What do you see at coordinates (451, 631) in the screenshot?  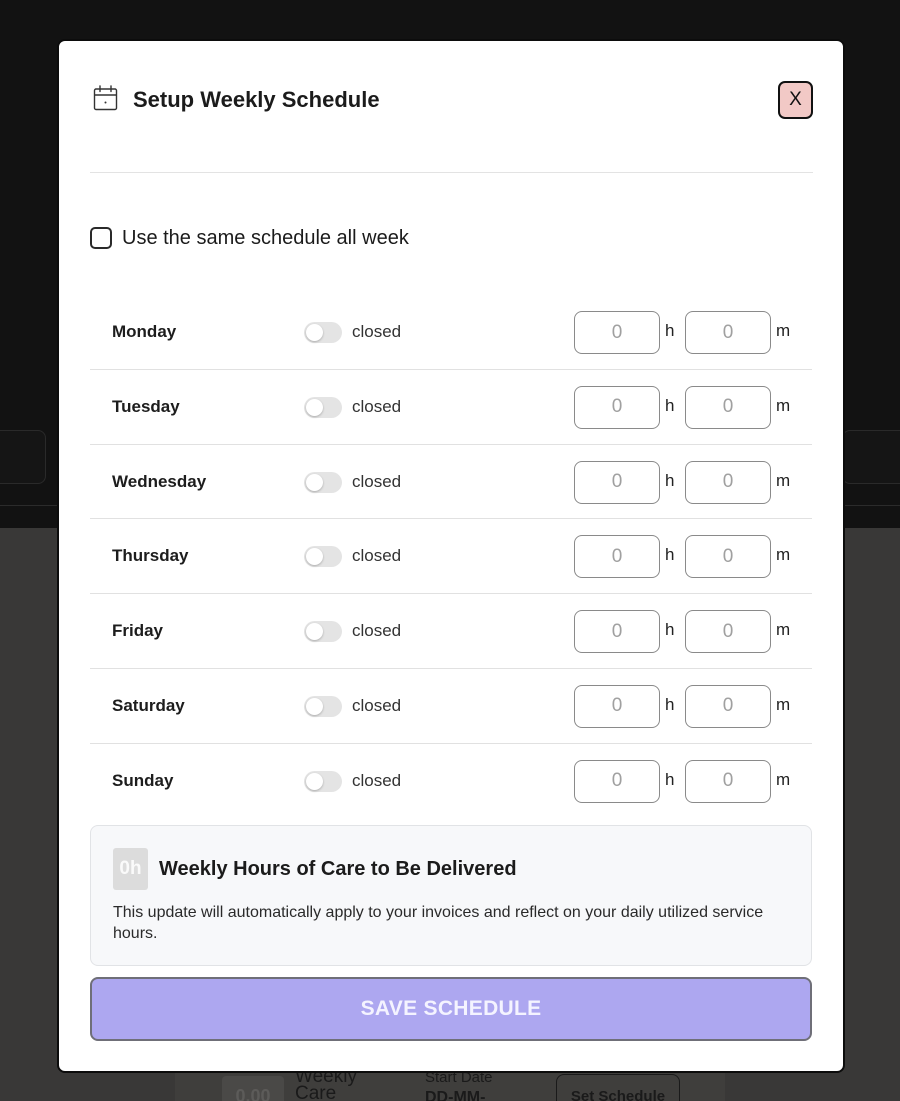 I see `day-row-friday: Friday closed h m` at bounding box center [451, 631].